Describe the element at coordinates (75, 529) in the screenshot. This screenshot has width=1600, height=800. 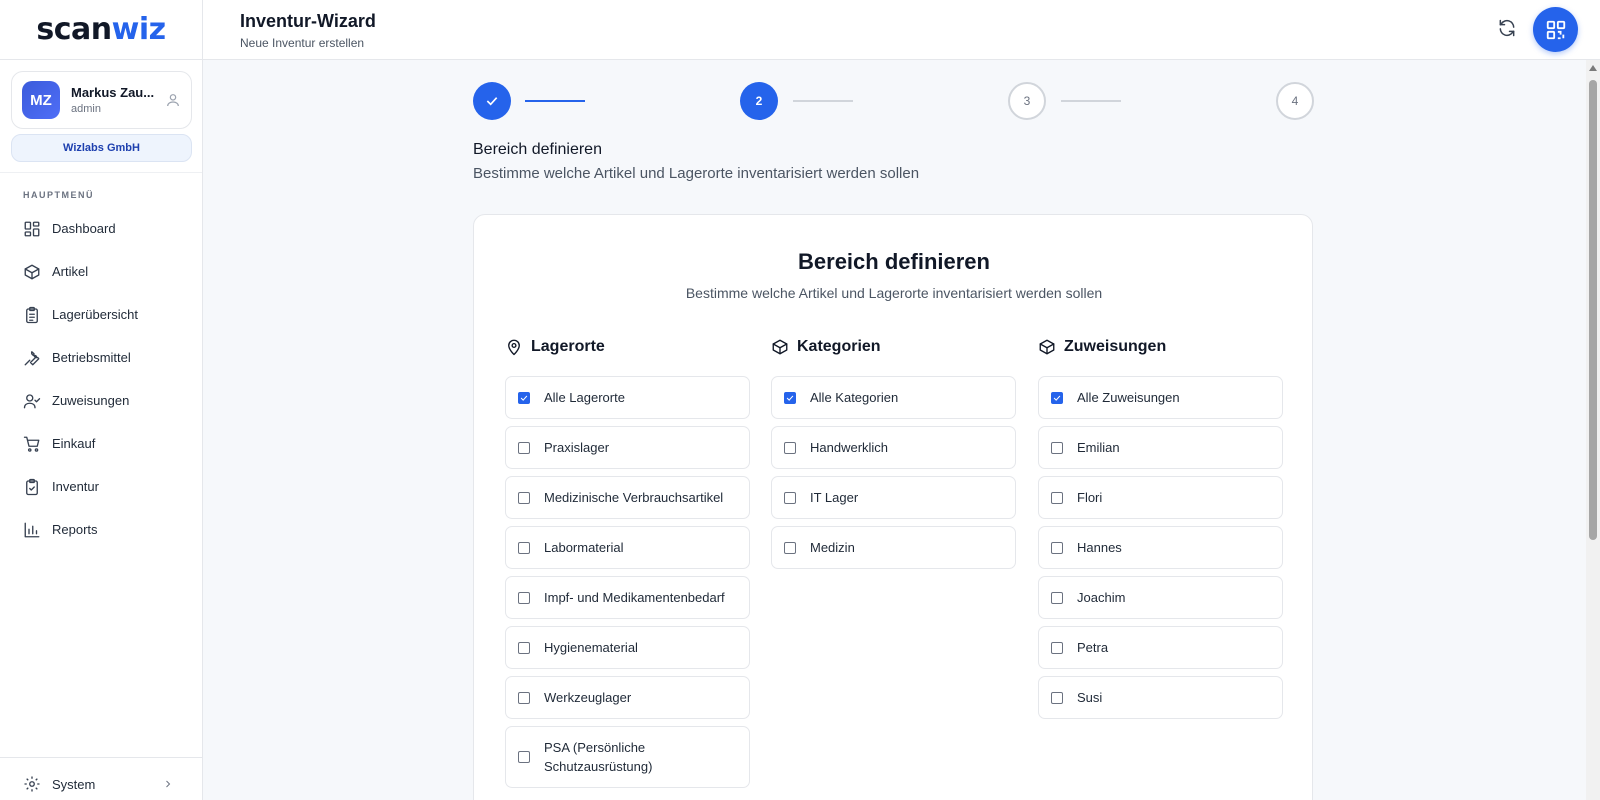
I see `sidebar-item-label: Reports` at that location.